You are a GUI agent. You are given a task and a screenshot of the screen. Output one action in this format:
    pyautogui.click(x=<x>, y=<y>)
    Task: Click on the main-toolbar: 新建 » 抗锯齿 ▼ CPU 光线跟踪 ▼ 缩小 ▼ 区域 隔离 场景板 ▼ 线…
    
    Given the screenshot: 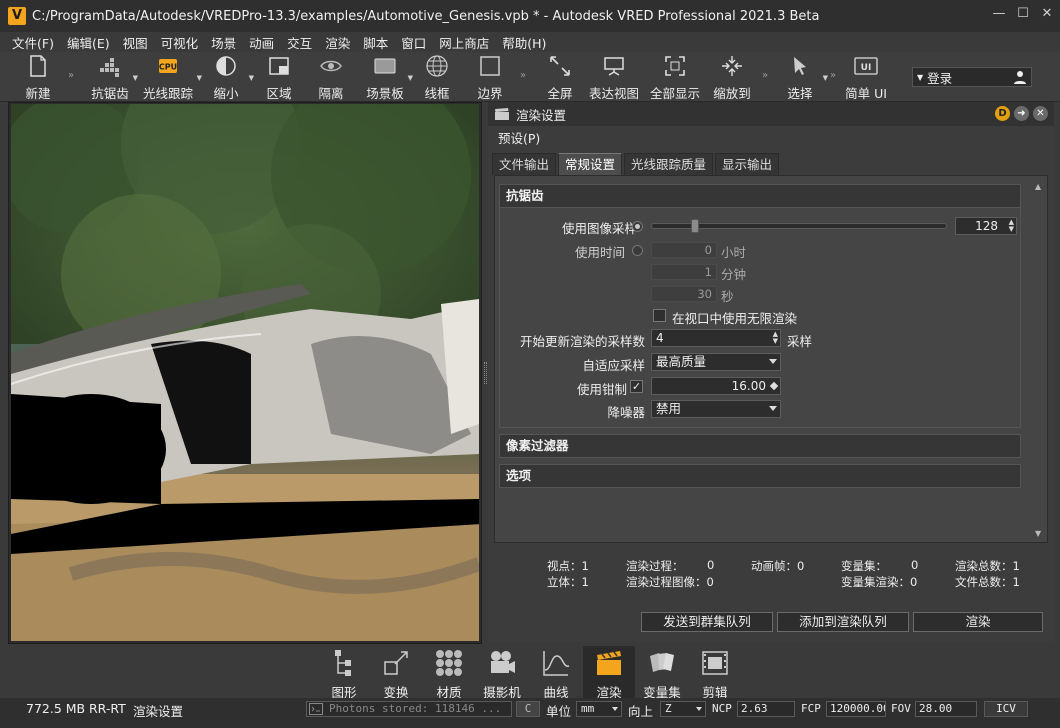 What is the action you would take?
    pyautogui.click(x=530, y=77)
    